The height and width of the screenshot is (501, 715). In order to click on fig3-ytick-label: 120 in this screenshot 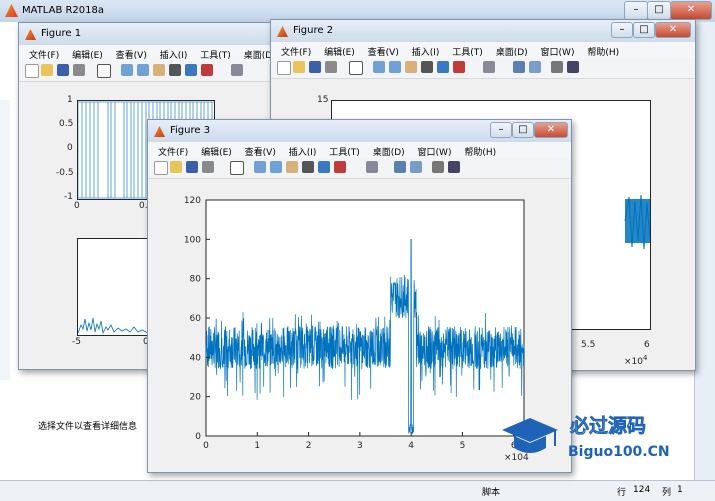, I will do `click(192, 201)`.